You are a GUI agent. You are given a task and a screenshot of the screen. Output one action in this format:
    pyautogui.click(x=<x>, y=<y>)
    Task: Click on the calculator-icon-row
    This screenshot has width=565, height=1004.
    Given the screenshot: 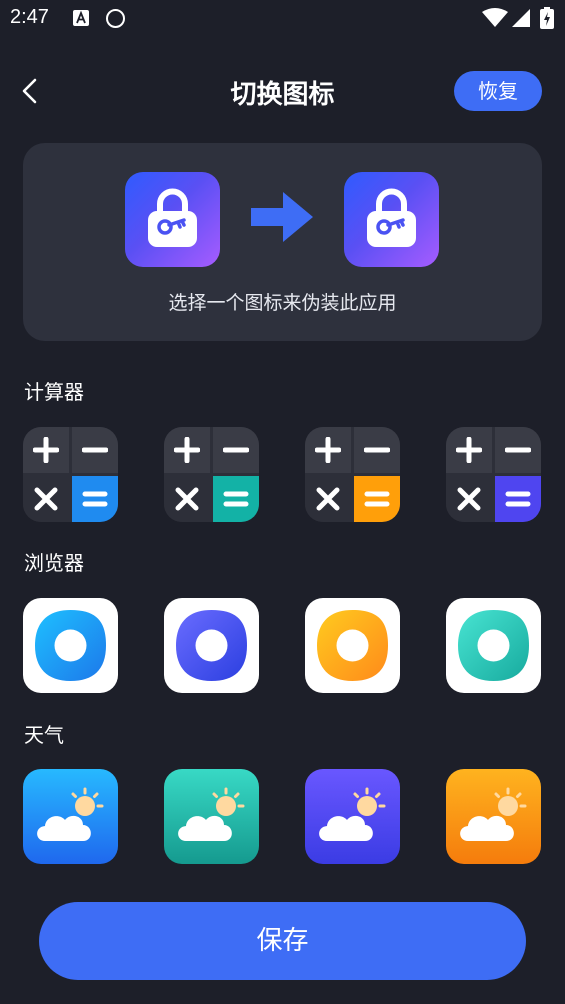 What is the action you would take?
    pyautogui.click(x=282, y=474)
    